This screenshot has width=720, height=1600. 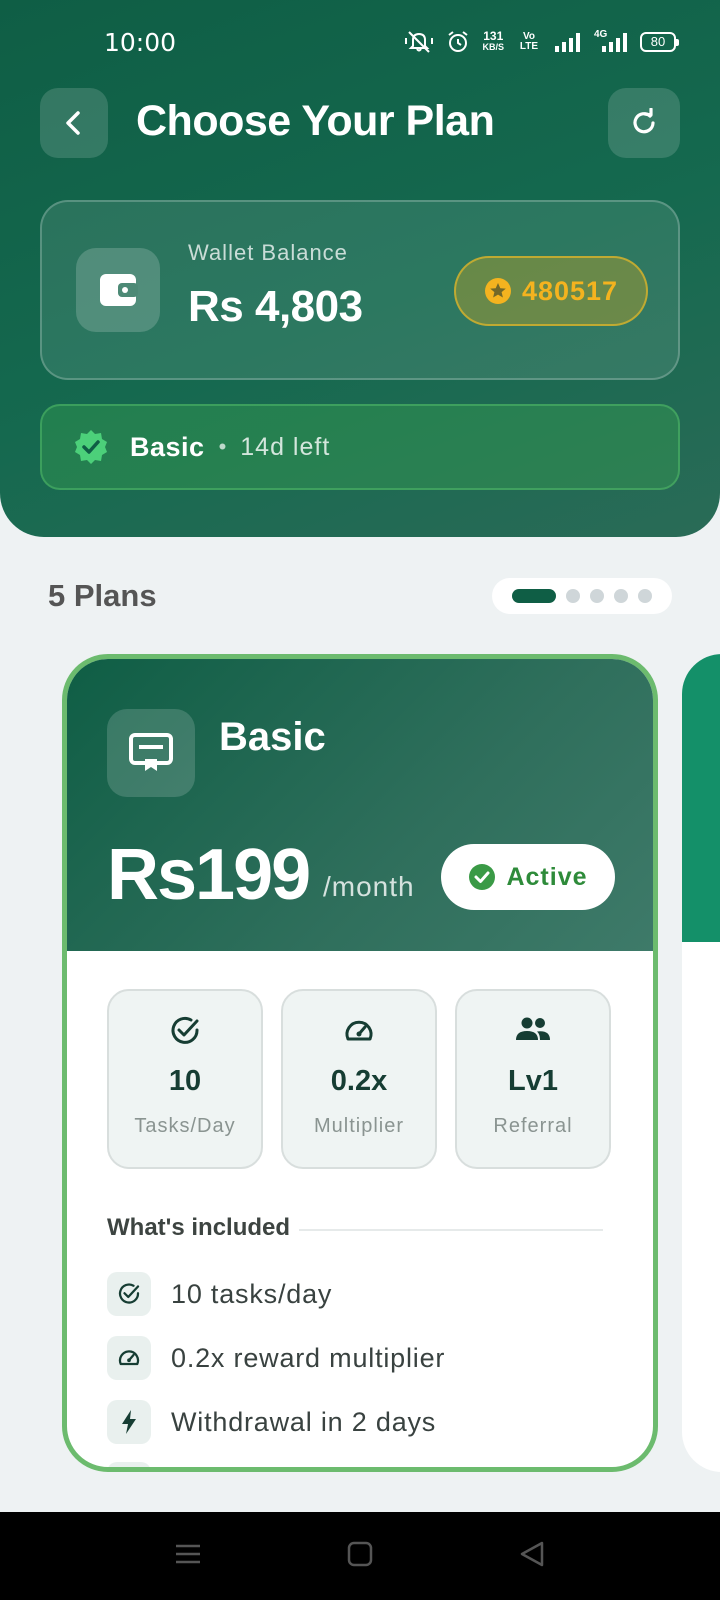 What do you see at coordinates (458, 41) in the screenshot?
I see `alarm-icon` at bounding box center [458, 41].